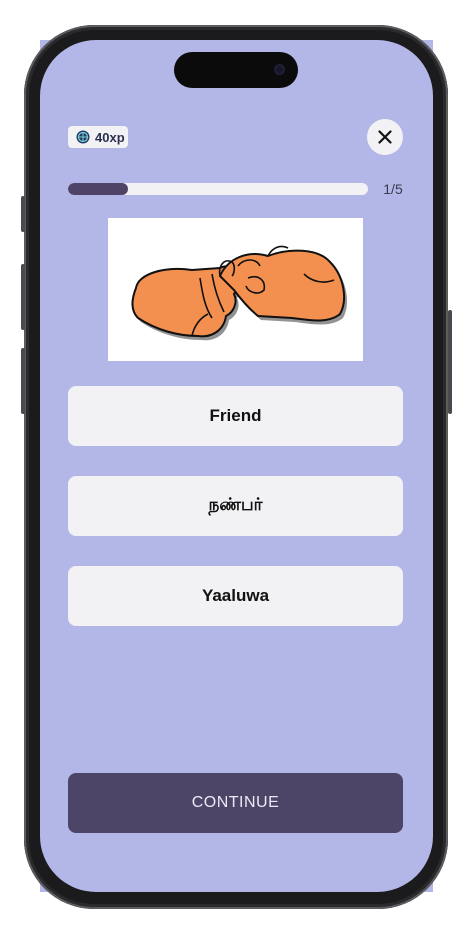  I want to click on xp-label: 40xp, so click(110, 137).